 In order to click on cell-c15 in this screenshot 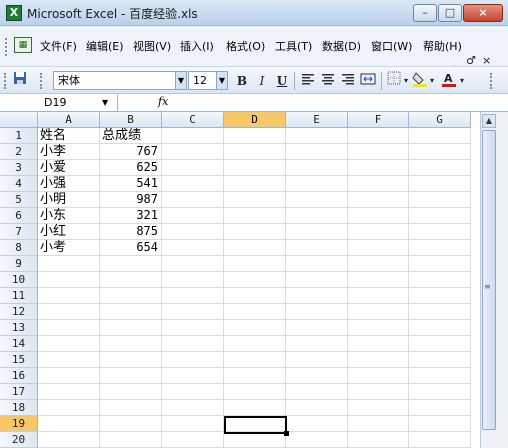, I will do `click(193, 360)`.